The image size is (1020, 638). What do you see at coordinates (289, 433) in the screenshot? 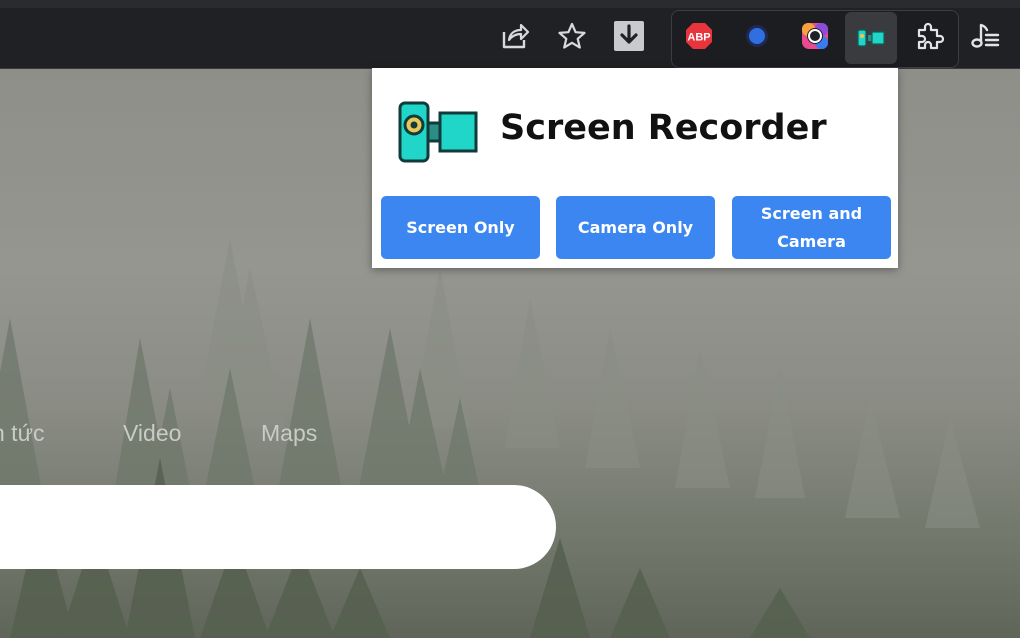
I see `nav-link-maps: Maps` at bounding box center [289, 433].